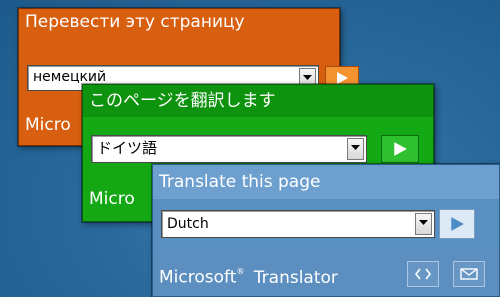 Image resolution: width=500 pixels, height=297 pixels. What do you see at coordinates (135, 22) in the screenshot?
I see `widget-title: Перевести эту страницу` at bounding box center [135, 22].